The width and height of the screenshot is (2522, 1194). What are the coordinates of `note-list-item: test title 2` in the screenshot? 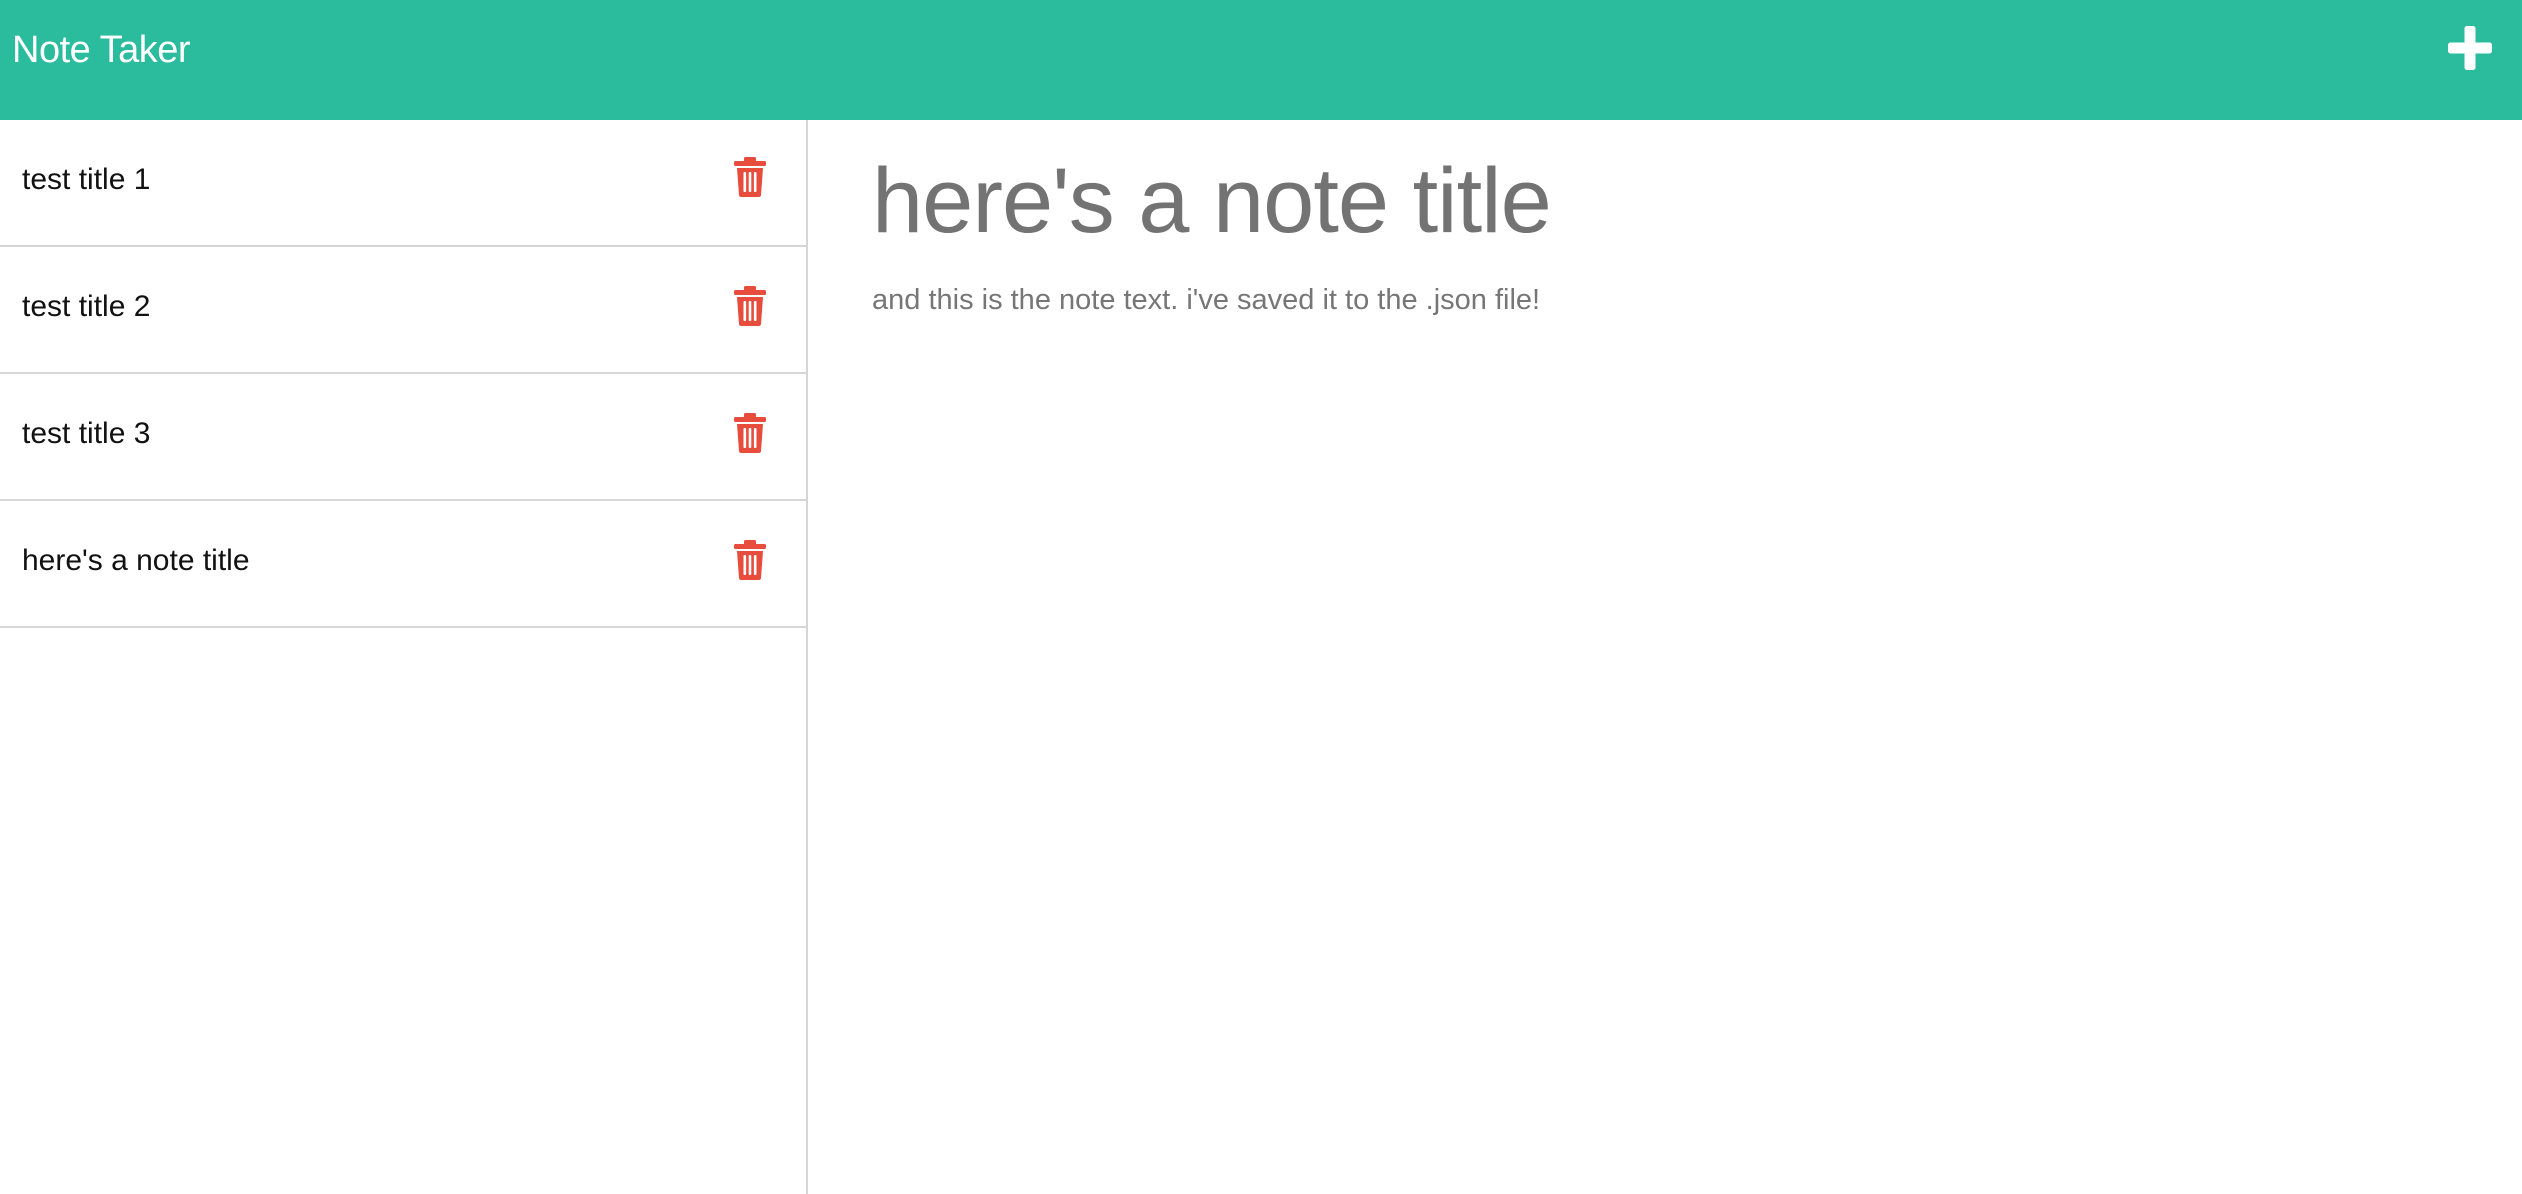 It's located at (403, 308).